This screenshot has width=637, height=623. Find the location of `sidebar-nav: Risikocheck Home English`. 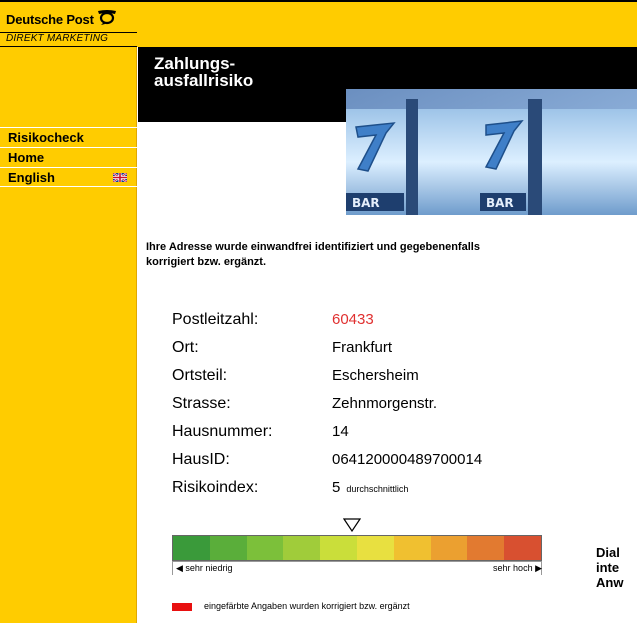

sidebar-nav: Risikocheck Home English is located at coordinates (68, 157).